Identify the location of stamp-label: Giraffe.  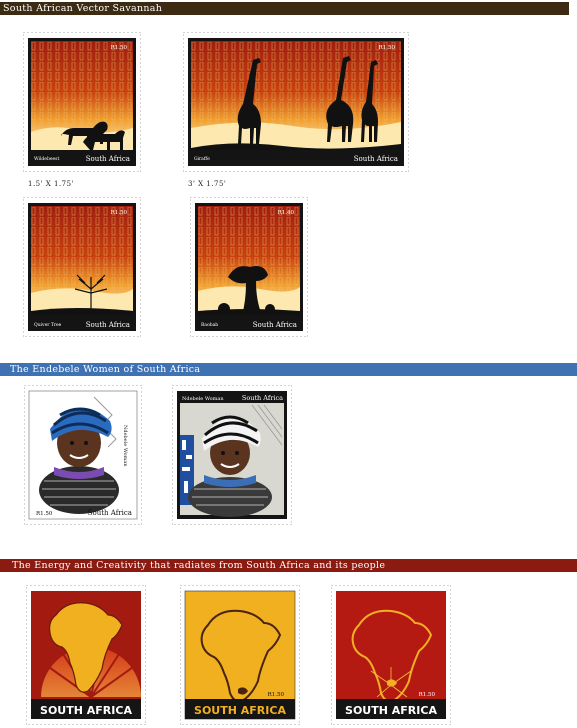
(202, 159).